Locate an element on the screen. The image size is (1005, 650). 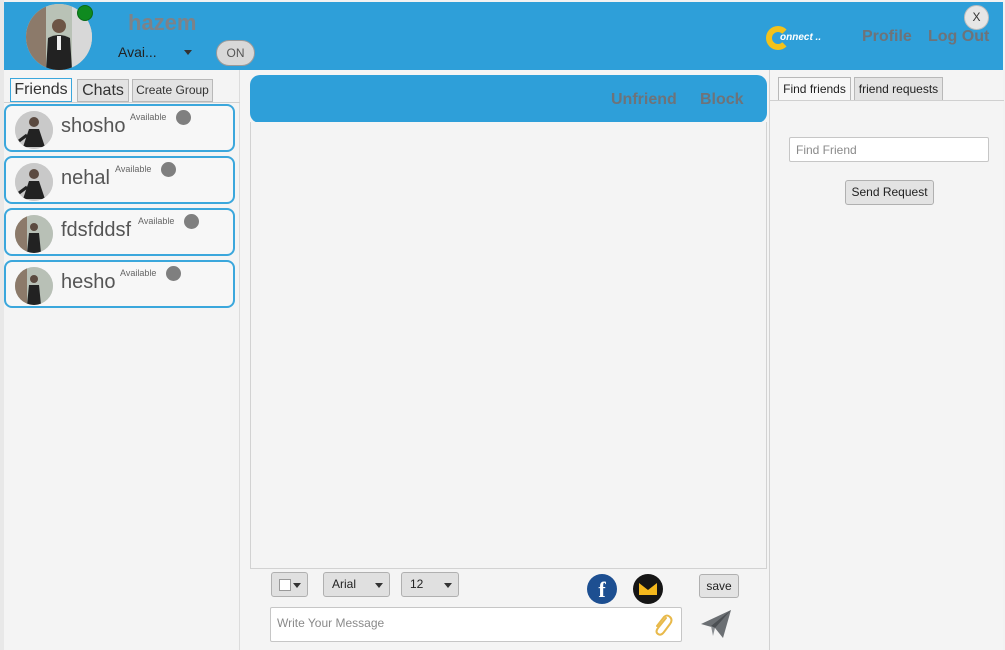
send-request-button: Send Request is located at coordinates (889, 192).